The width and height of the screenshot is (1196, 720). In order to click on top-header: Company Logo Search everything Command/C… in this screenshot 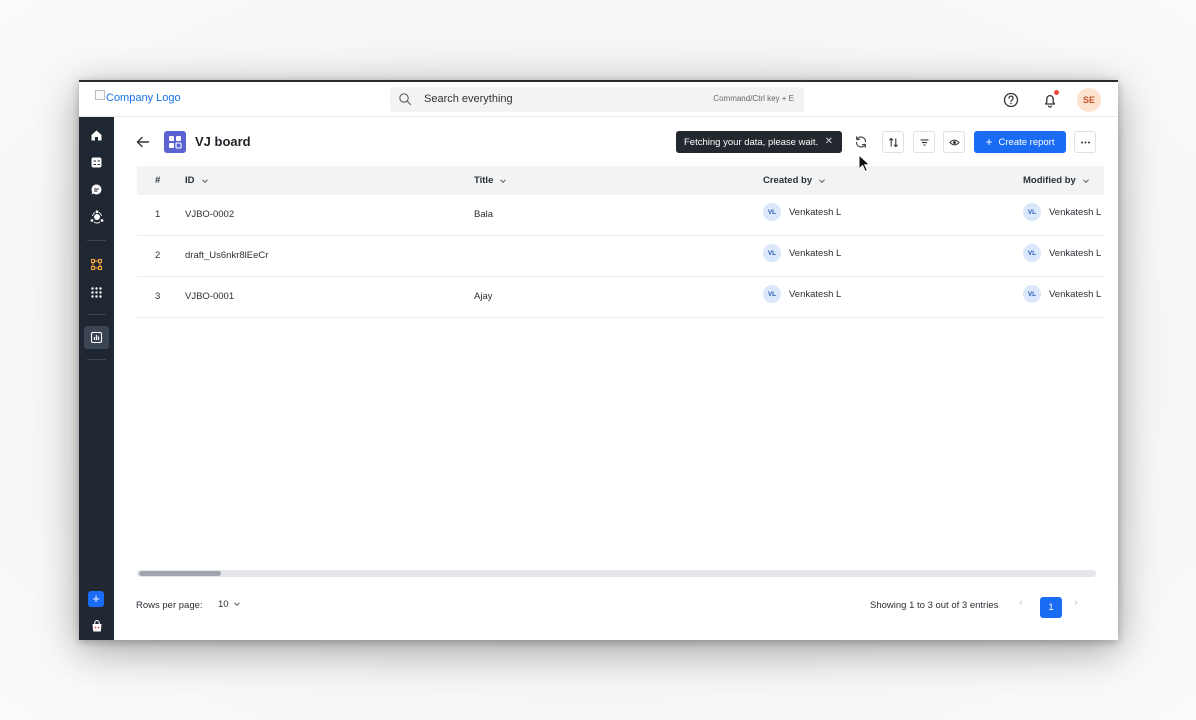, I will do `click(598, 99)`.